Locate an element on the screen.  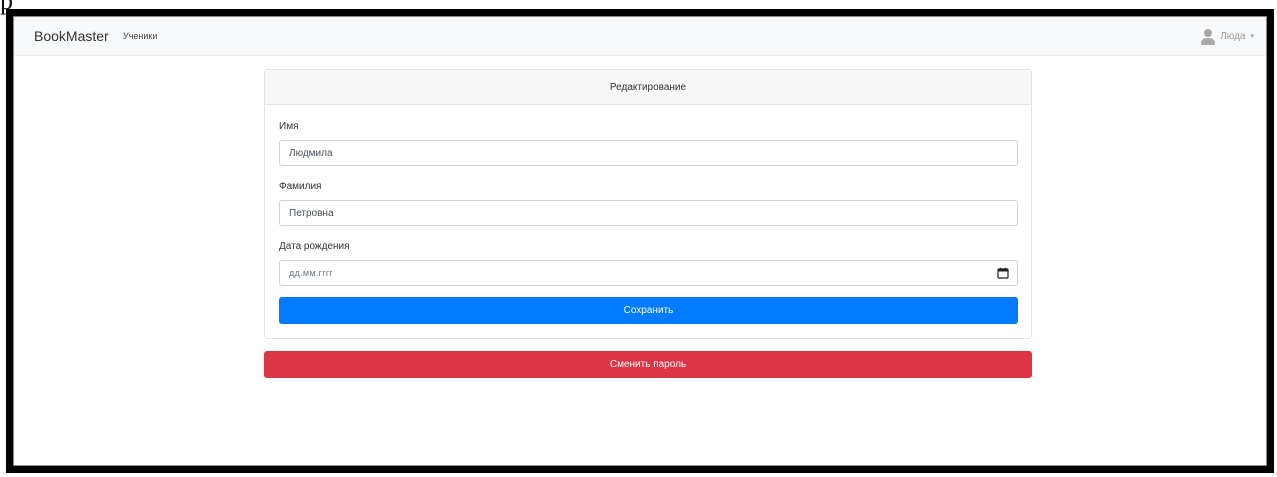
birth-date-placeholder: дд.мм.гггг is located at coordinates (311, 273).